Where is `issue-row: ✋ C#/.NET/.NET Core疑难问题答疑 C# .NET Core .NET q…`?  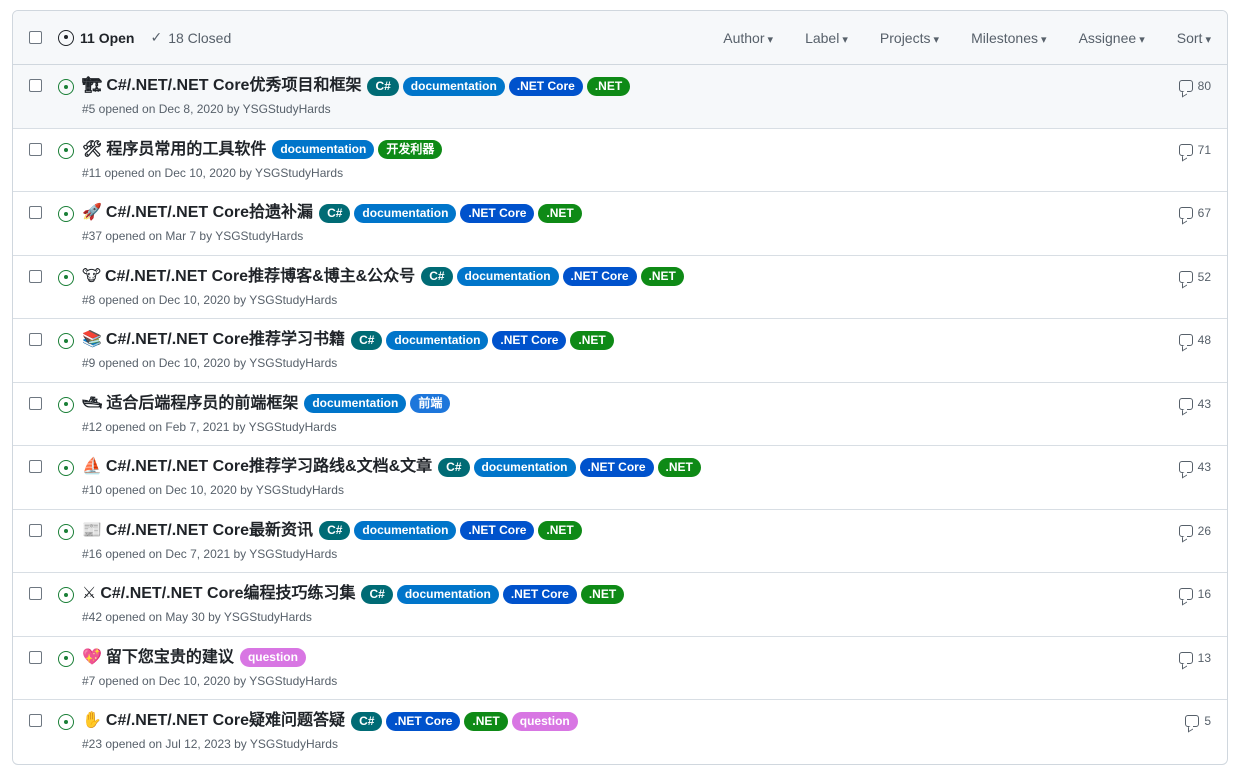
issue-row: ✋ C#/.NET/.NET Core疑难问题答疑 C# .NET Core .NET q… is located at coordinates (620, 732).